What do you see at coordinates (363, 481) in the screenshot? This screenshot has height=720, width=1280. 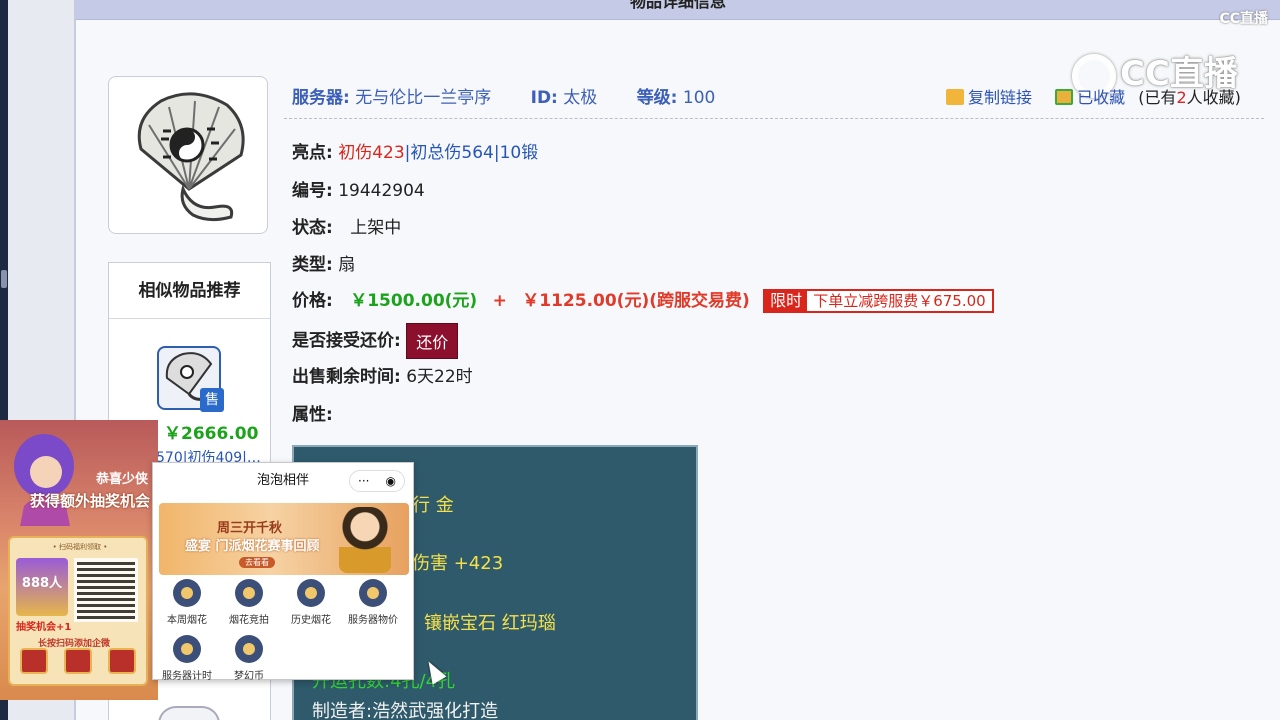 I see `more-icon: ···` at bounding box center [363, 481].